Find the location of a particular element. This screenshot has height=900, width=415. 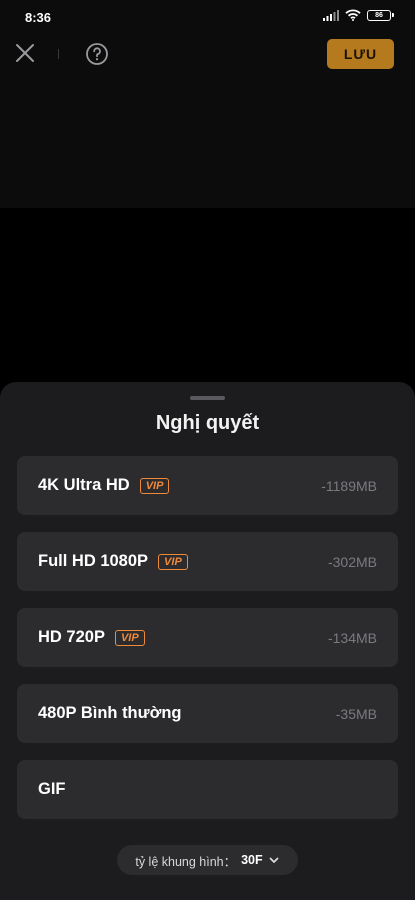

resolution-option-1080p: Full HD 1080P VIP -302MB is located at coordinates (207, 561).